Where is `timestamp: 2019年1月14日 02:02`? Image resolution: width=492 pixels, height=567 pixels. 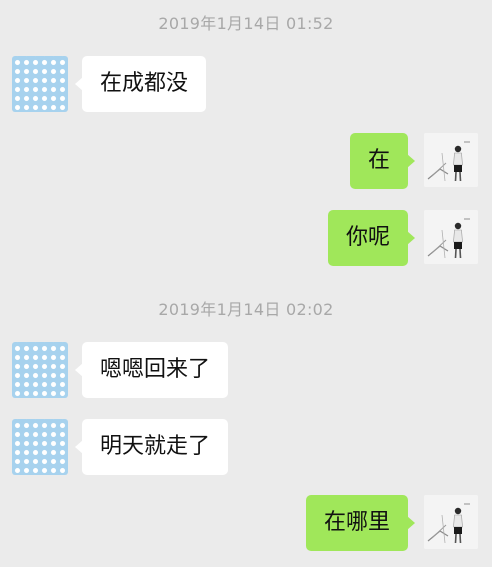 timestamp: 2019年1月14日 02:02 is located at coordinates (246, 309).